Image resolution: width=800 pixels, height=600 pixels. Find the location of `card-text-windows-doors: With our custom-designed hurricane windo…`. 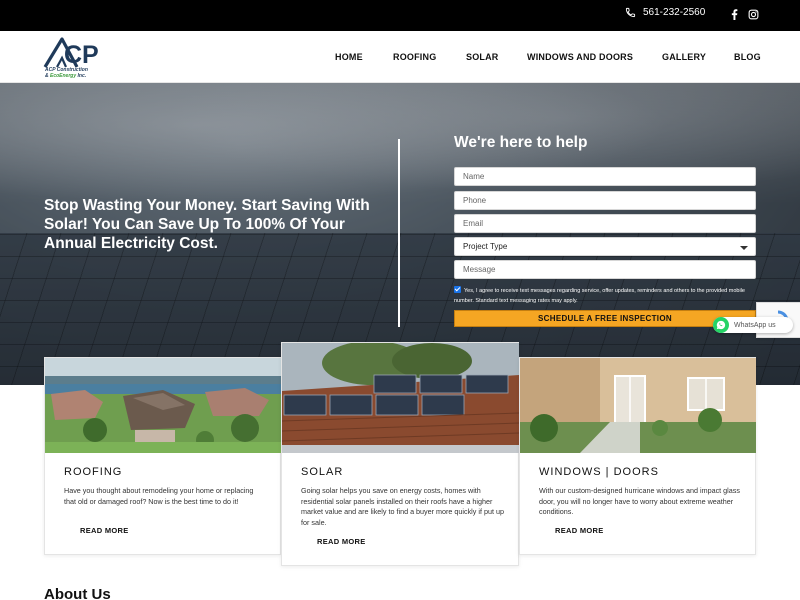

card-text-windows-doors: With our custom-designed hurricane windo… is located at coordinates (639, 501).